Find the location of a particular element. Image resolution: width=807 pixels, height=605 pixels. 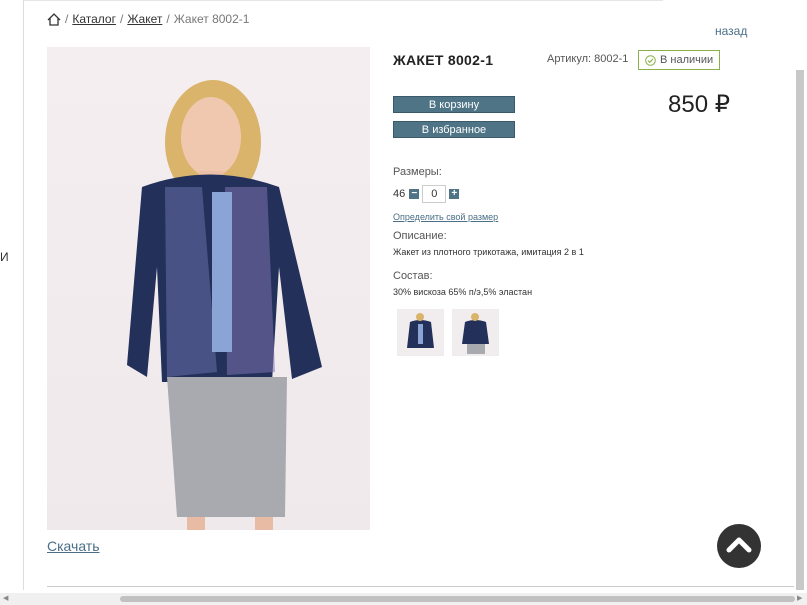

download-link: Скачать is located at coordinates (73, 546).